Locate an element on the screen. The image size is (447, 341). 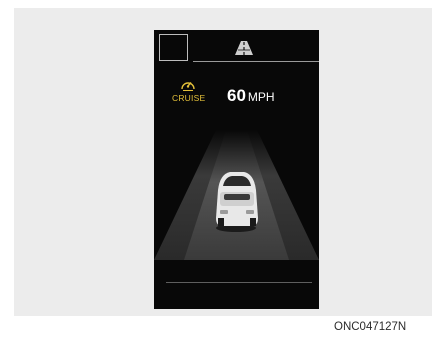
speed-unit: MPH is located at coordinates (261, 97).